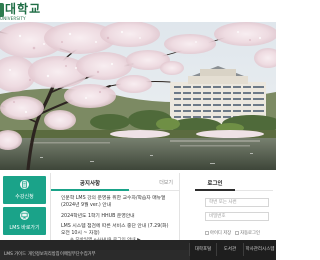 The width and height of the screenshot is (320, 260). Describe the element at coordinates (24, 228) in the screenshot. I see `lms-shortcut-label: LMS 바로가기` at that location.